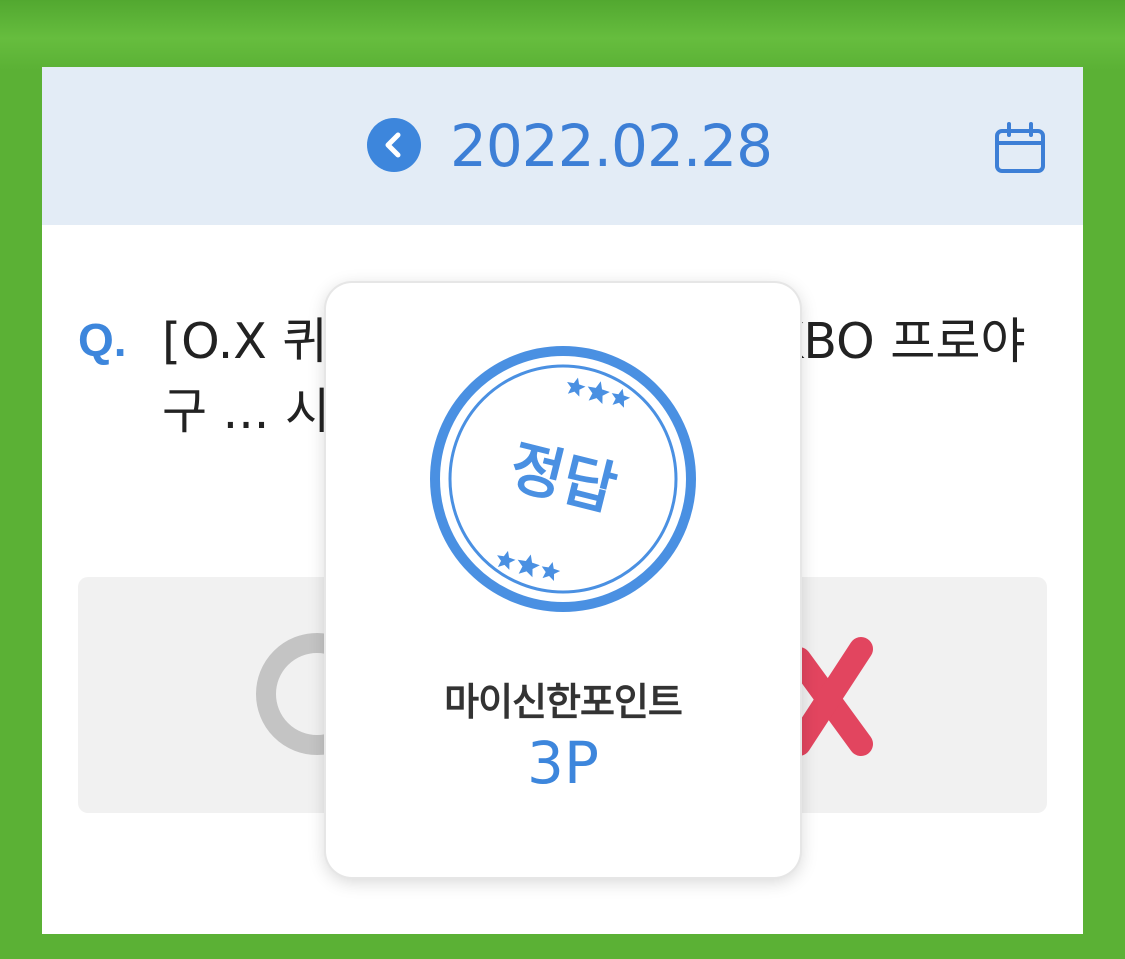 The height and width of the screenshot is (959, 1125). I want to click on current-date: 2022.02.28, so click(611, 146).